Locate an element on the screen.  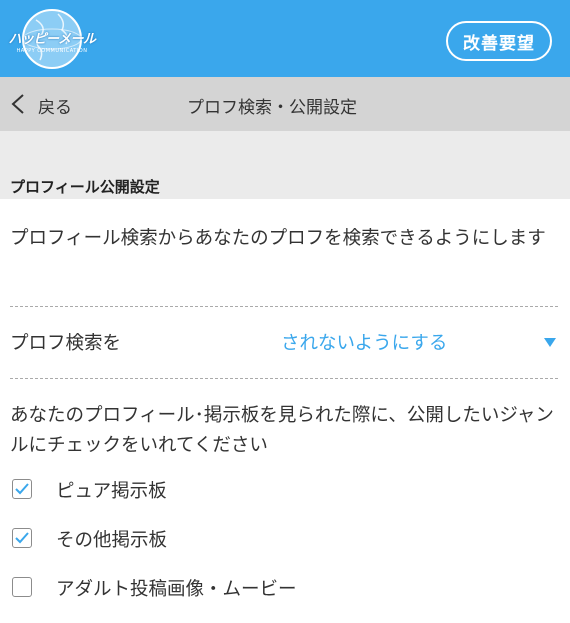
page-title: プロフ検索・公開設定 is located at coordinates (272, 108).